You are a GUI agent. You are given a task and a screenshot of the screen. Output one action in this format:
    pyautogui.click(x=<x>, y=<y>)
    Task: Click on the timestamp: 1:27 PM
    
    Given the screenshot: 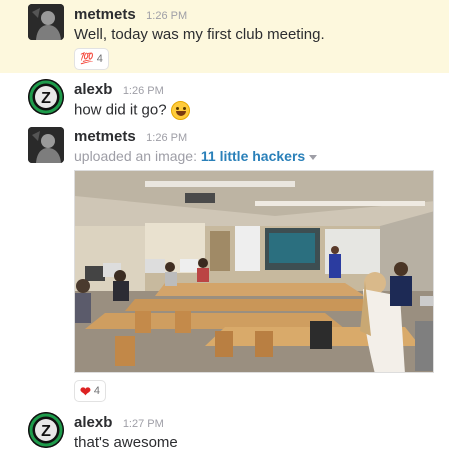 What is the action you would take?
    pyautogui.click(x=143, y=424)
    